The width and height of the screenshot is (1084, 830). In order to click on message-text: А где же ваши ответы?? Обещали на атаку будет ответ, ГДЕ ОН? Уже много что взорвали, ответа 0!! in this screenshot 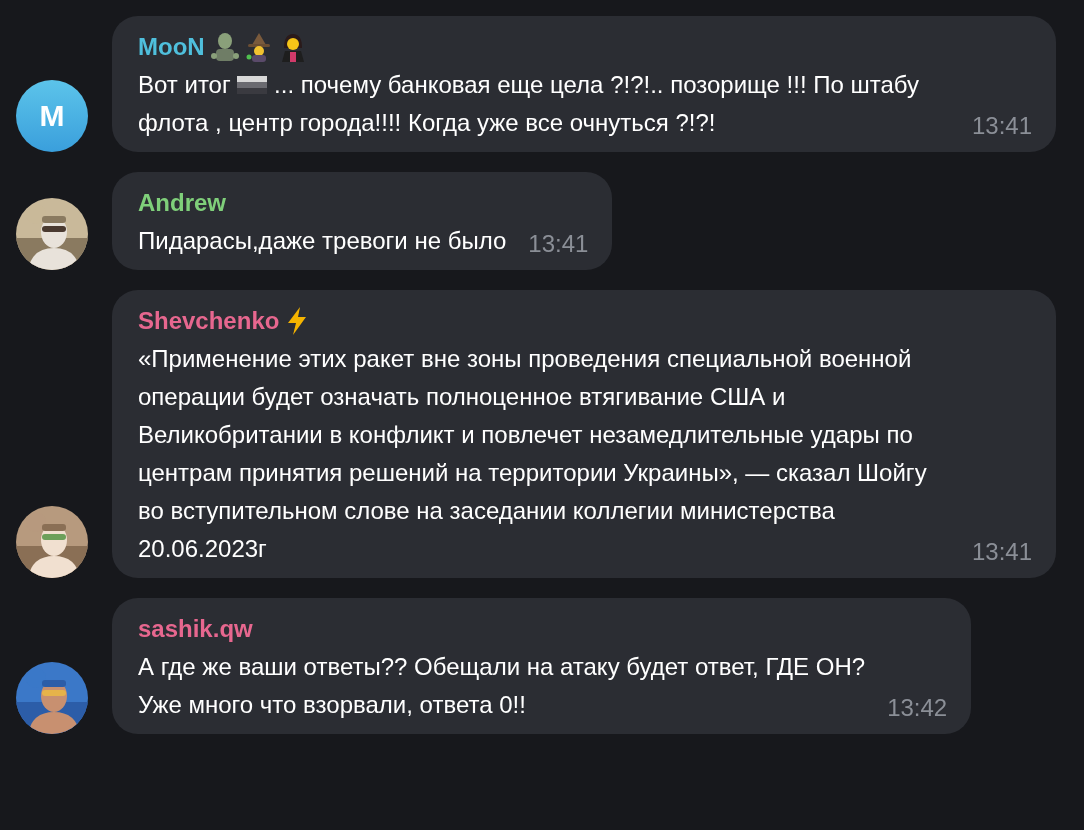, I will do `click(502, 686)`.